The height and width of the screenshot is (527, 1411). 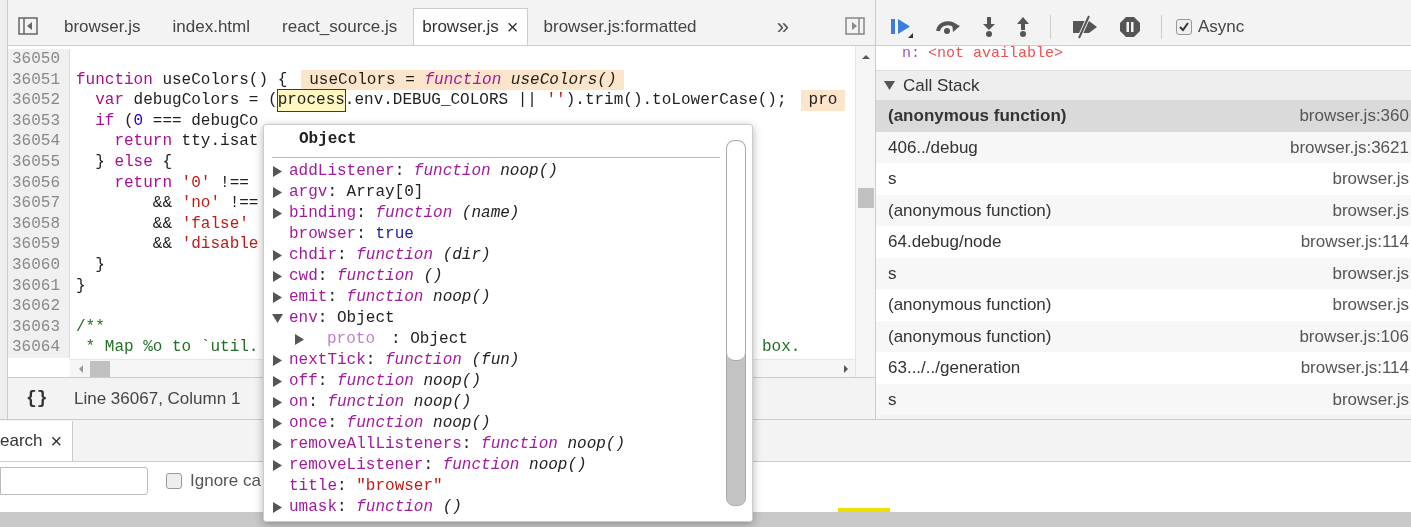 What do you see at coordinates (205, 100) in the screenshot?
I see `code-token: debugColors = (` at bounding box center [205, 100].